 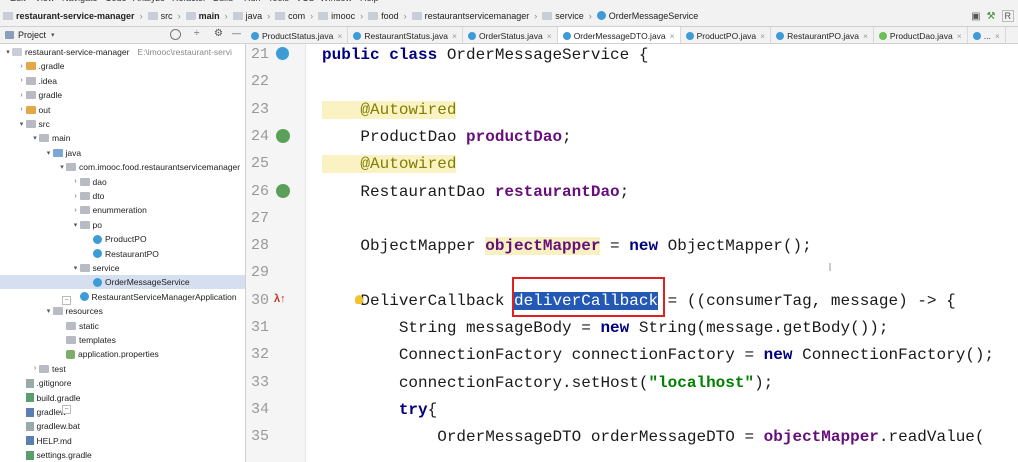 I want to click on tree-item: HELP.md, so click(x=122, y=441).